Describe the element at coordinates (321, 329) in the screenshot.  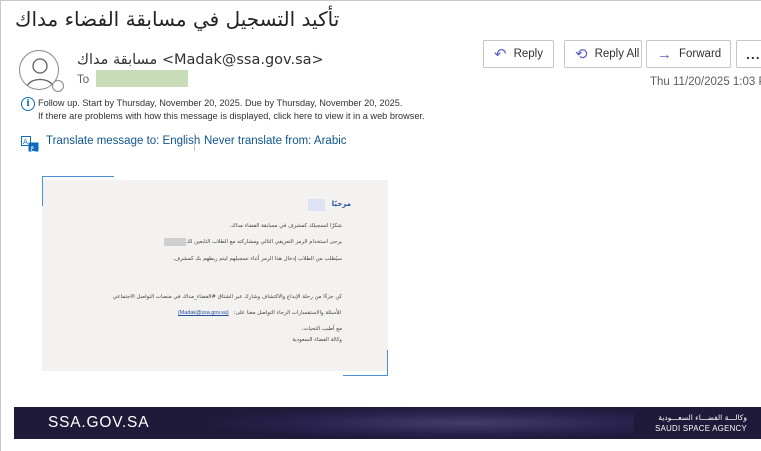
I see `body-line-6: مع أطيب التحيات،` at that location.